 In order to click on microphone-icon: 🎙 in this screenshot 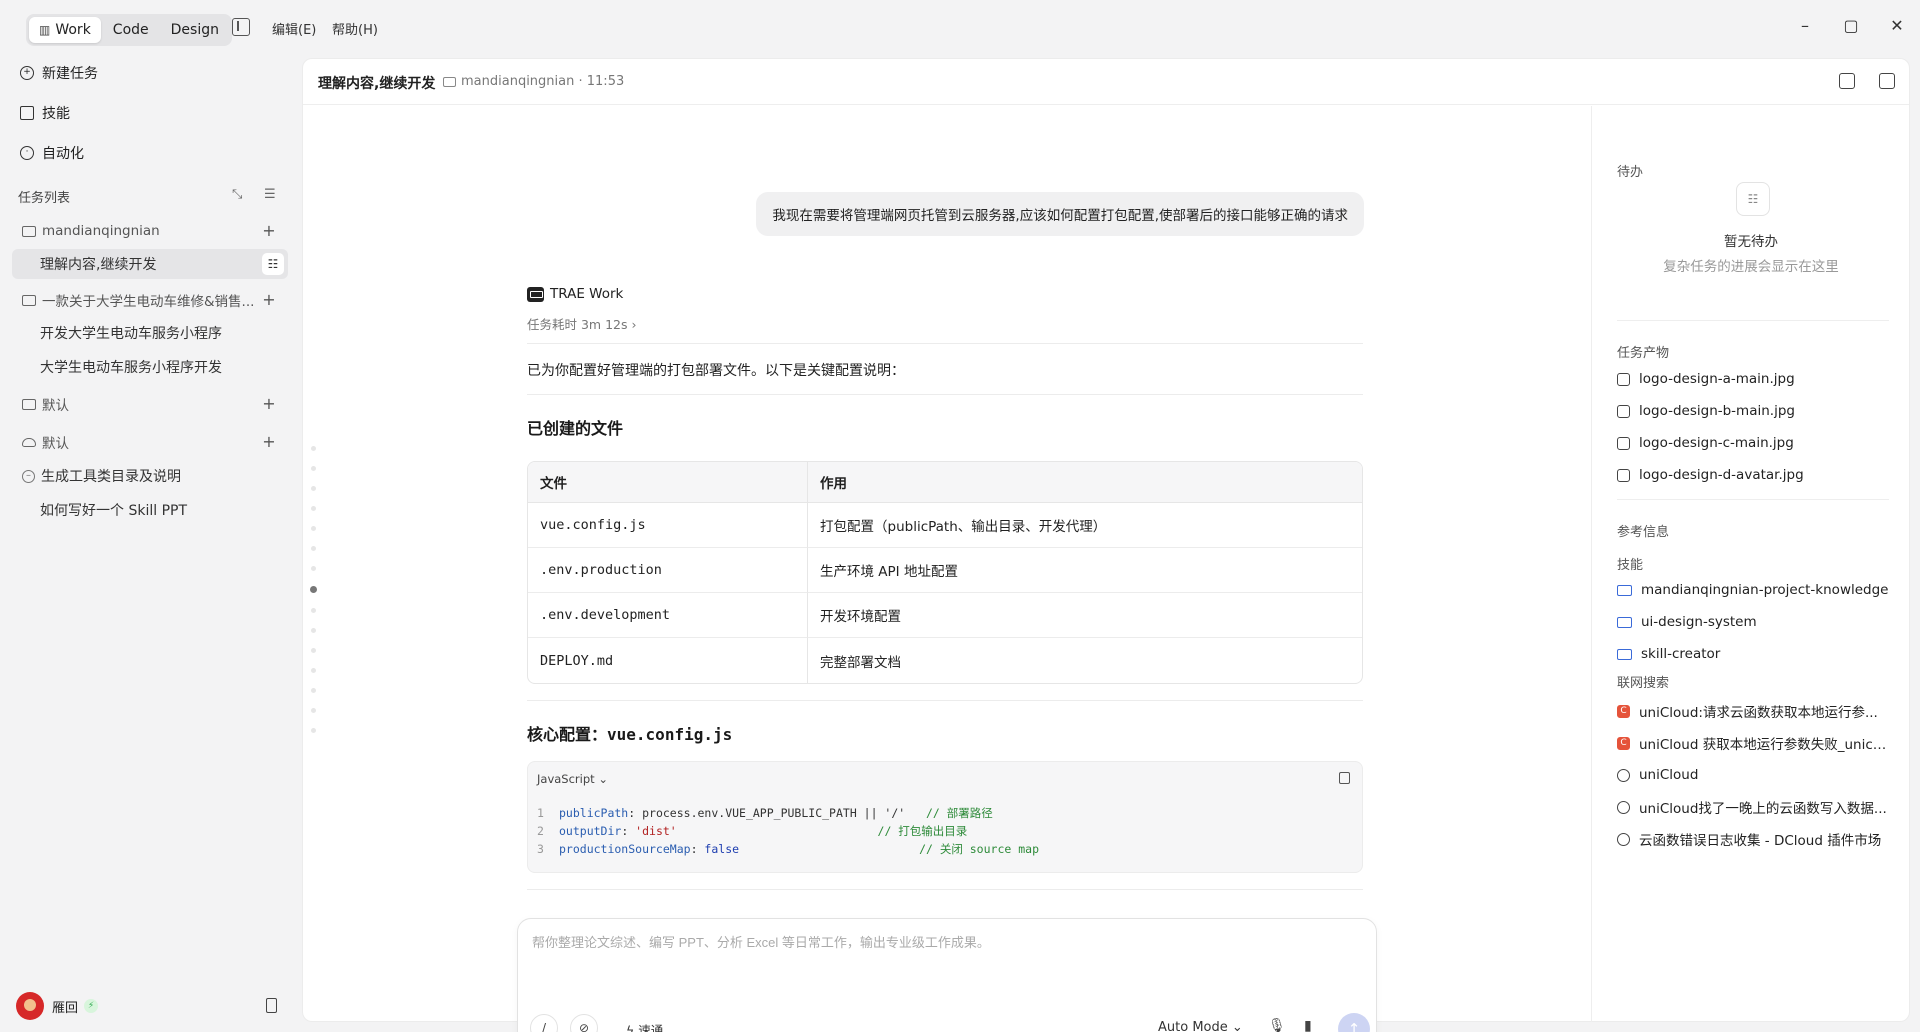, I will do `click(1277, 1025)`.